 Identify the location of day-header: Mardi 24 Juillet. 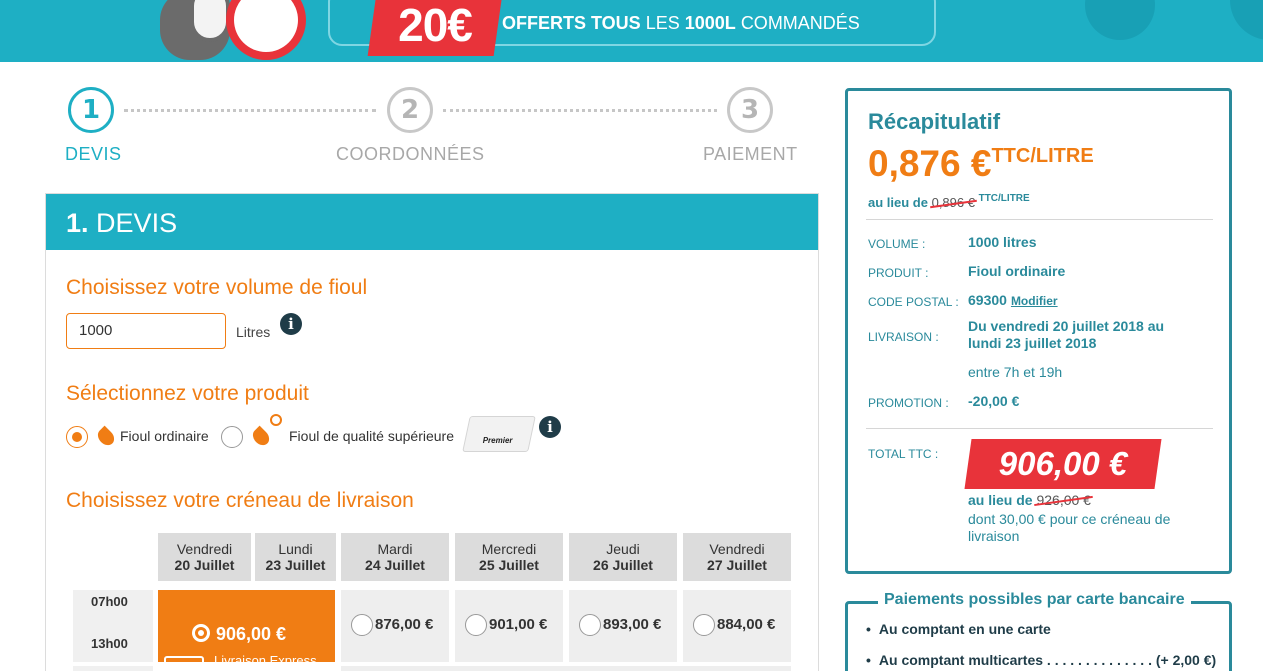
(395, 557).